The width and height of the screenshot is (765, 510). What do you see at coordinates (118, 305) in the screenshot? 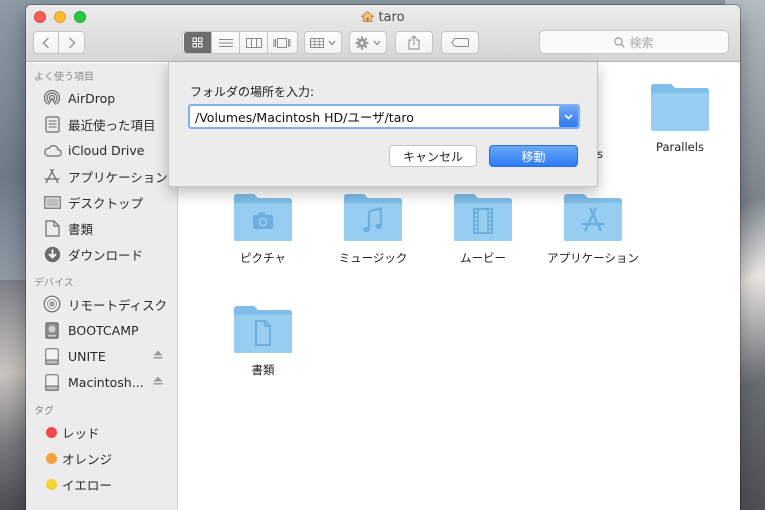
I see `sidebar-item-label: リモートディスク` at bounding box center [118, 305].